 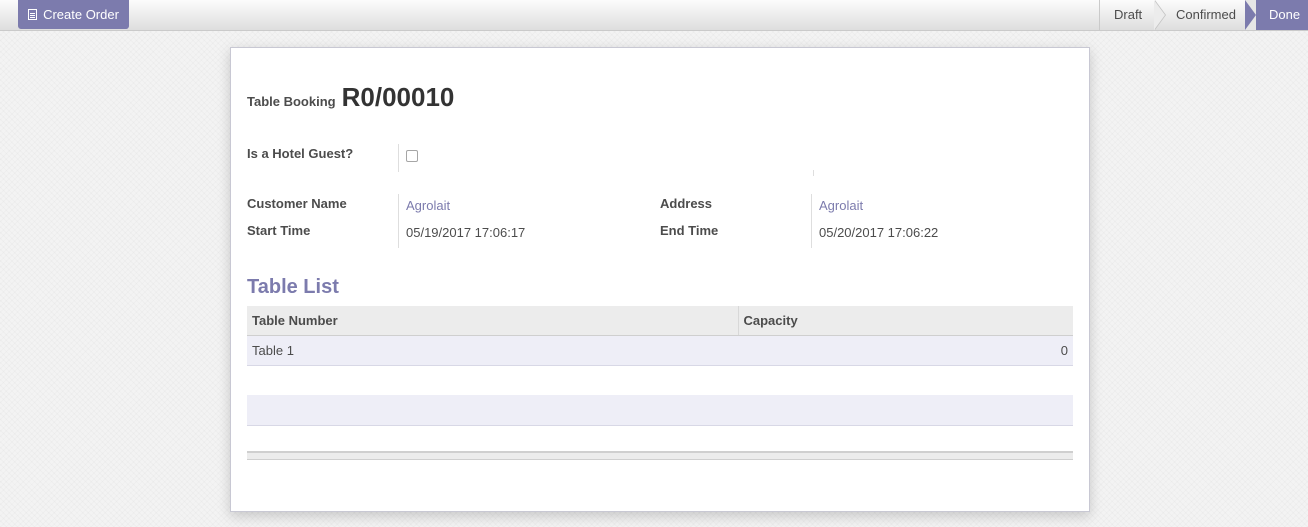 What do you see at coordinates (398, 97) in the screenshot?
I see `booking-reference: R0/00010` at bounding box center [398, 97].